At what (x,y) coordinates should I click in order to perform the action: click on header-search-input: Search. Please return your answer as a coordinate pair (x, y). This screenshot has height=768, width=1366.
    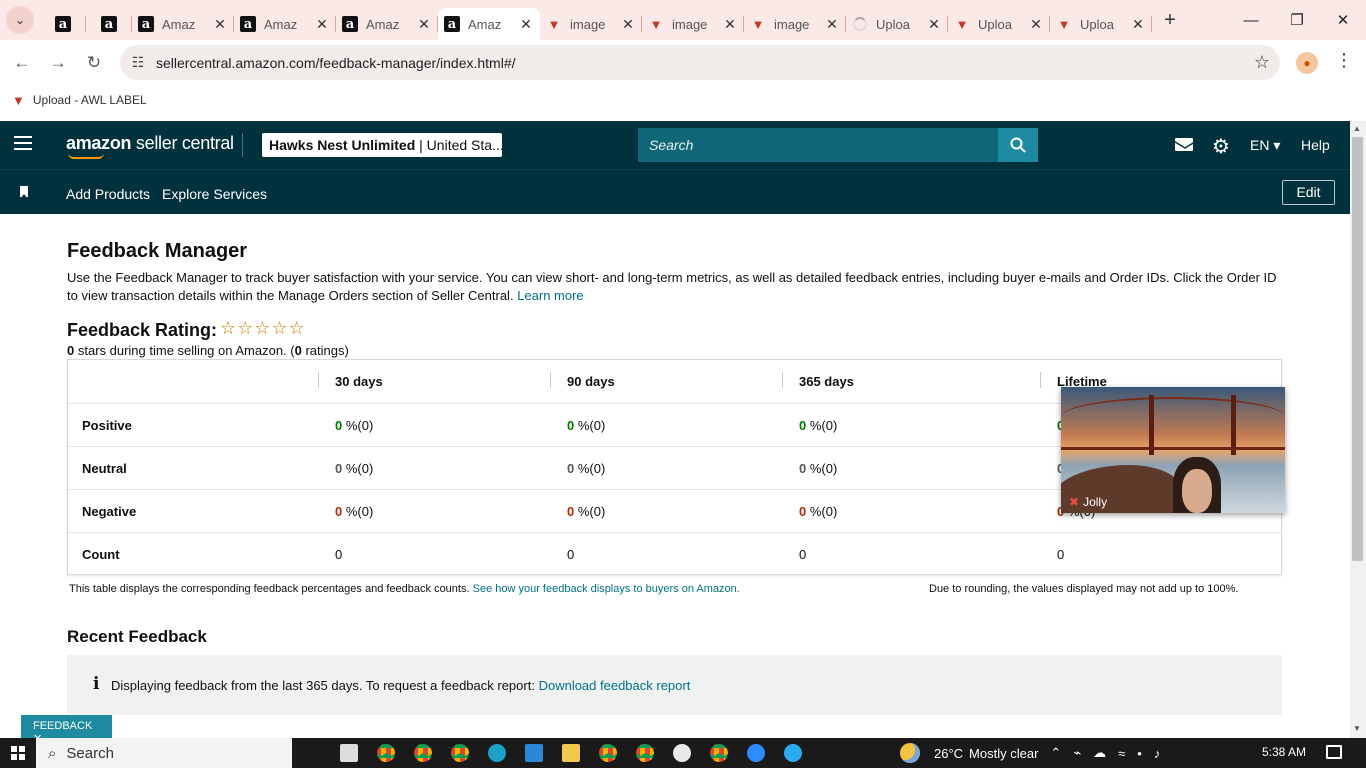
    Looking at the image, I should click on (818, 145).